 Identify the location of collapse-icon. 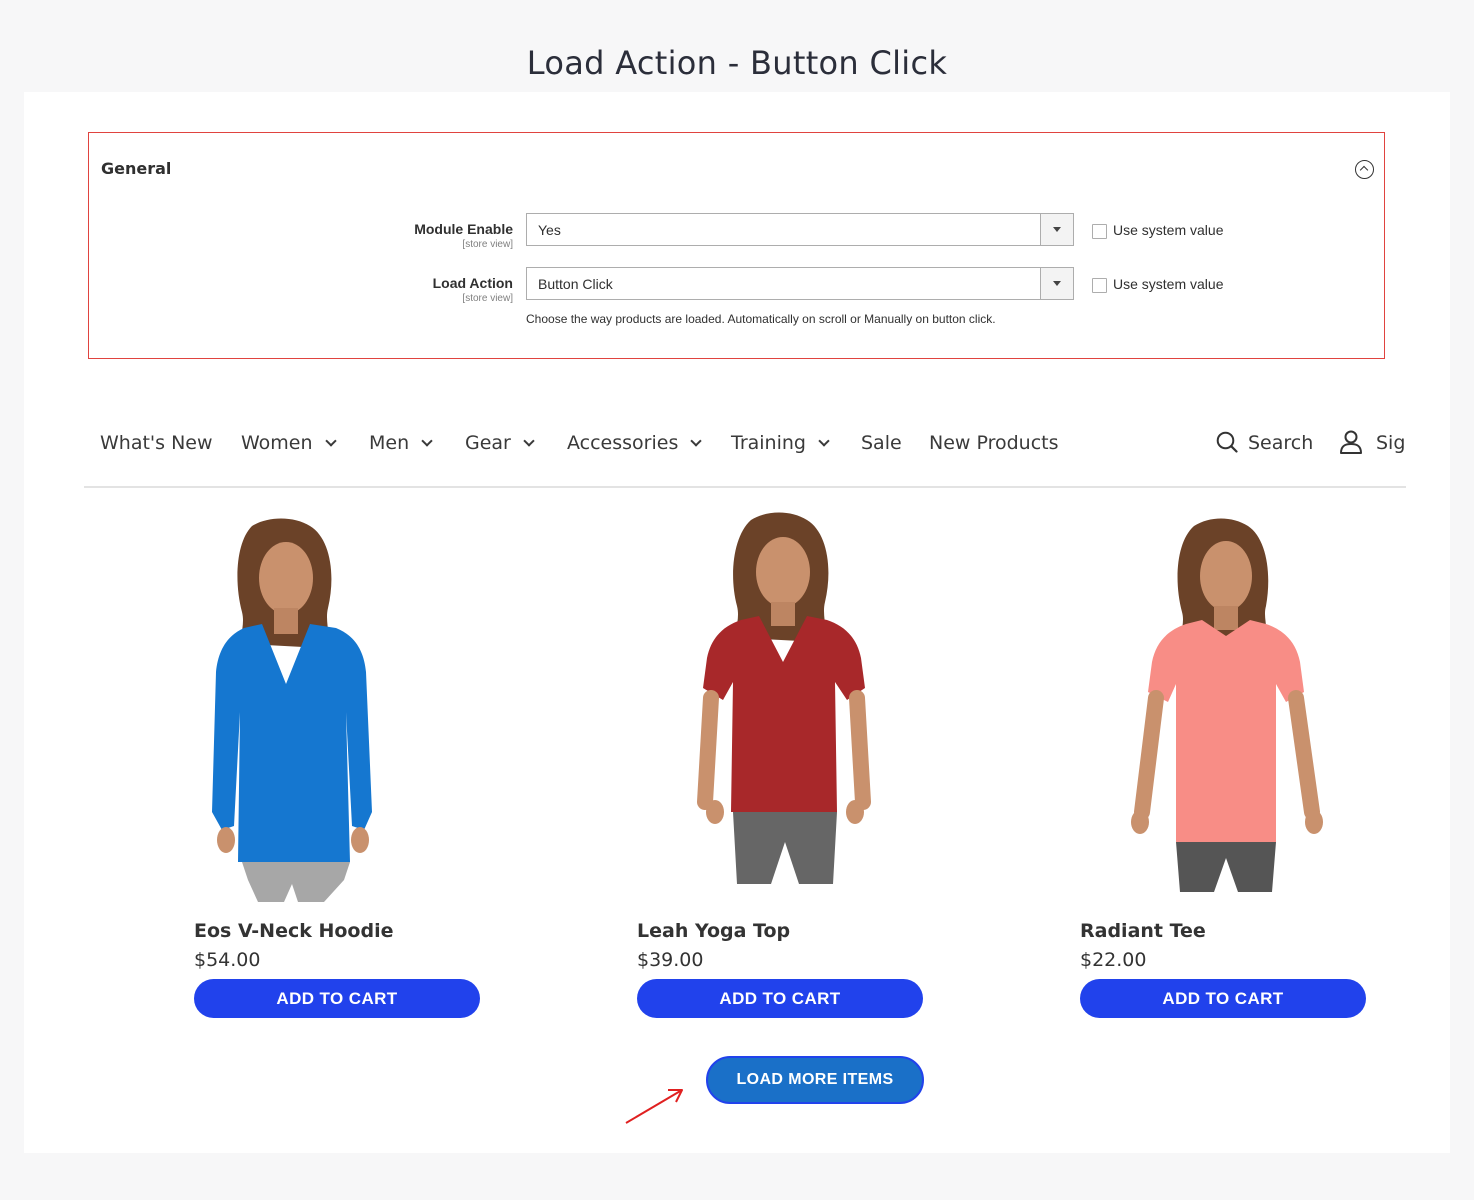
(1364, 169).